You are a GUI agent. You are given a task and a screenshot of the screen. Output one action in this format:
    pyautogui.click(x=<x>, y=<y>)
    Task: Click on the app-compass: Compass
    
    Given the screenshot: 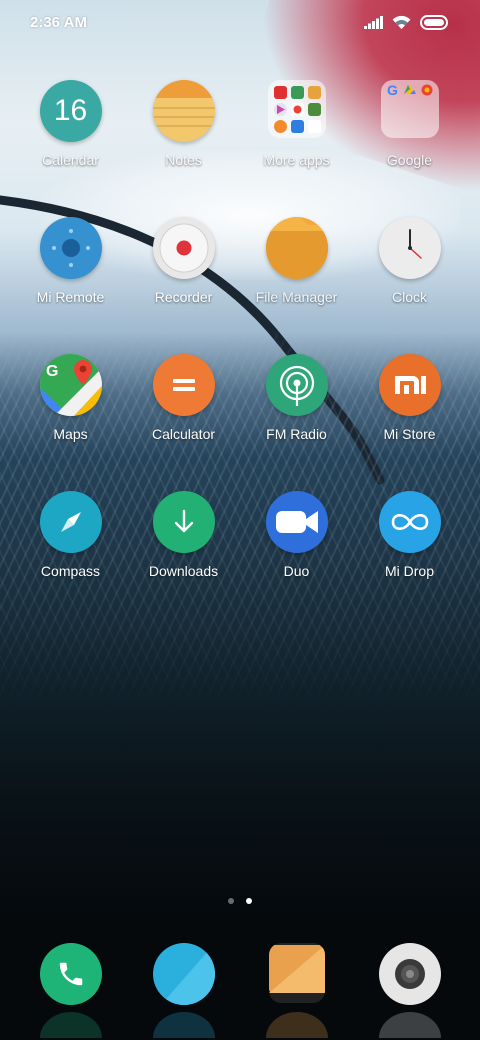 What is the action you would take?
    pyautogui.click(x=70, y=559)
    